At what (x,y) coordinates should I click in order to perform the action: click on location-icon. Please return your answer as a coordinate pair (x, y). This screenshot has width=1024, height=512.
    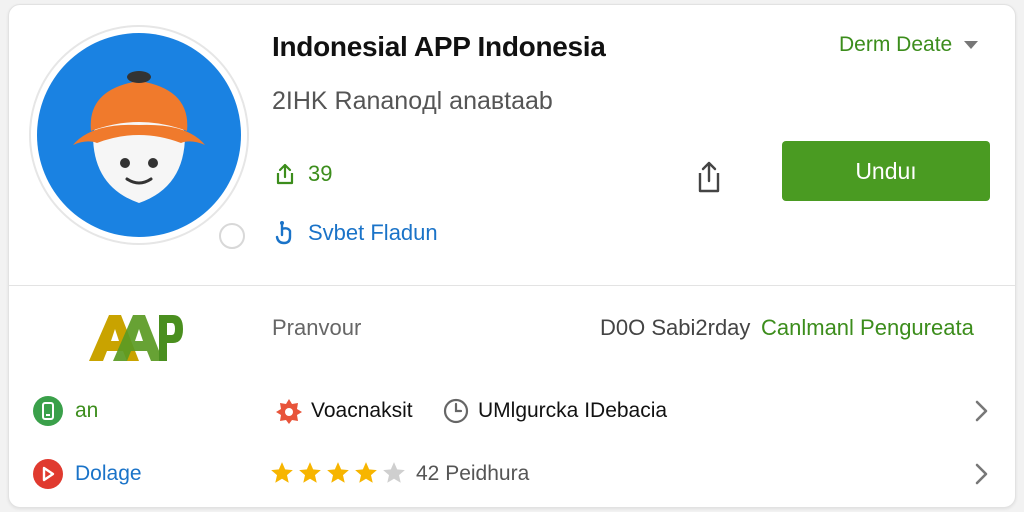
    Looking at the image, I should click on (48, 474).